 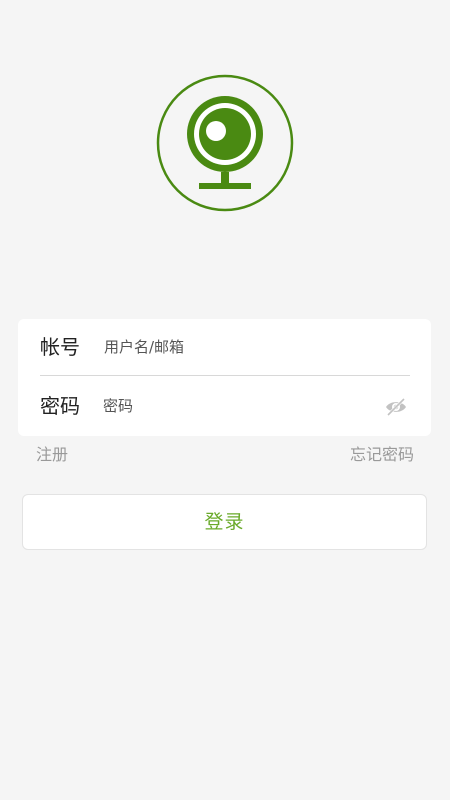 I want to click on login-button: 登录, so click(x=224, y=522).